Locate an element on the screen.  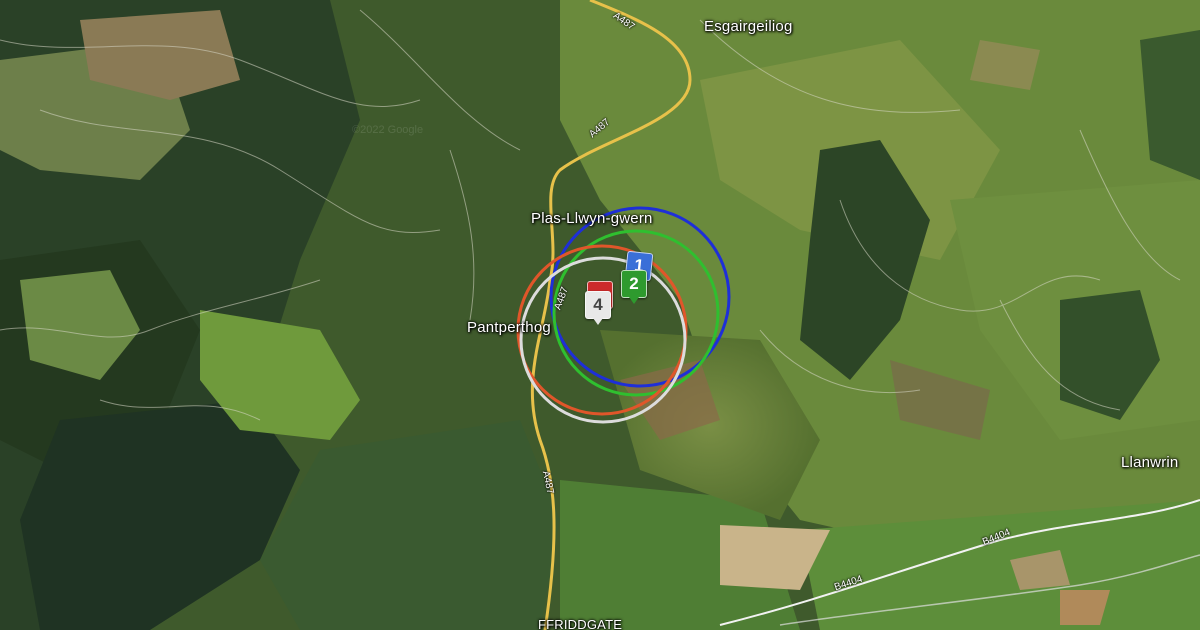
place-label-llanwrin: Llanwrin is located at coordinates (1149, 462).